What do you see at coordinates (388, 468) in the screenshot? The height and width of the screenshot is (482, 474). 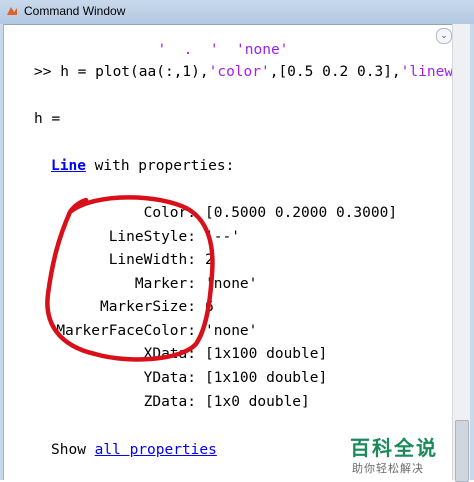 I see `watermark-subtitle: 助你轻松解决` at bounding box center [388, 468].